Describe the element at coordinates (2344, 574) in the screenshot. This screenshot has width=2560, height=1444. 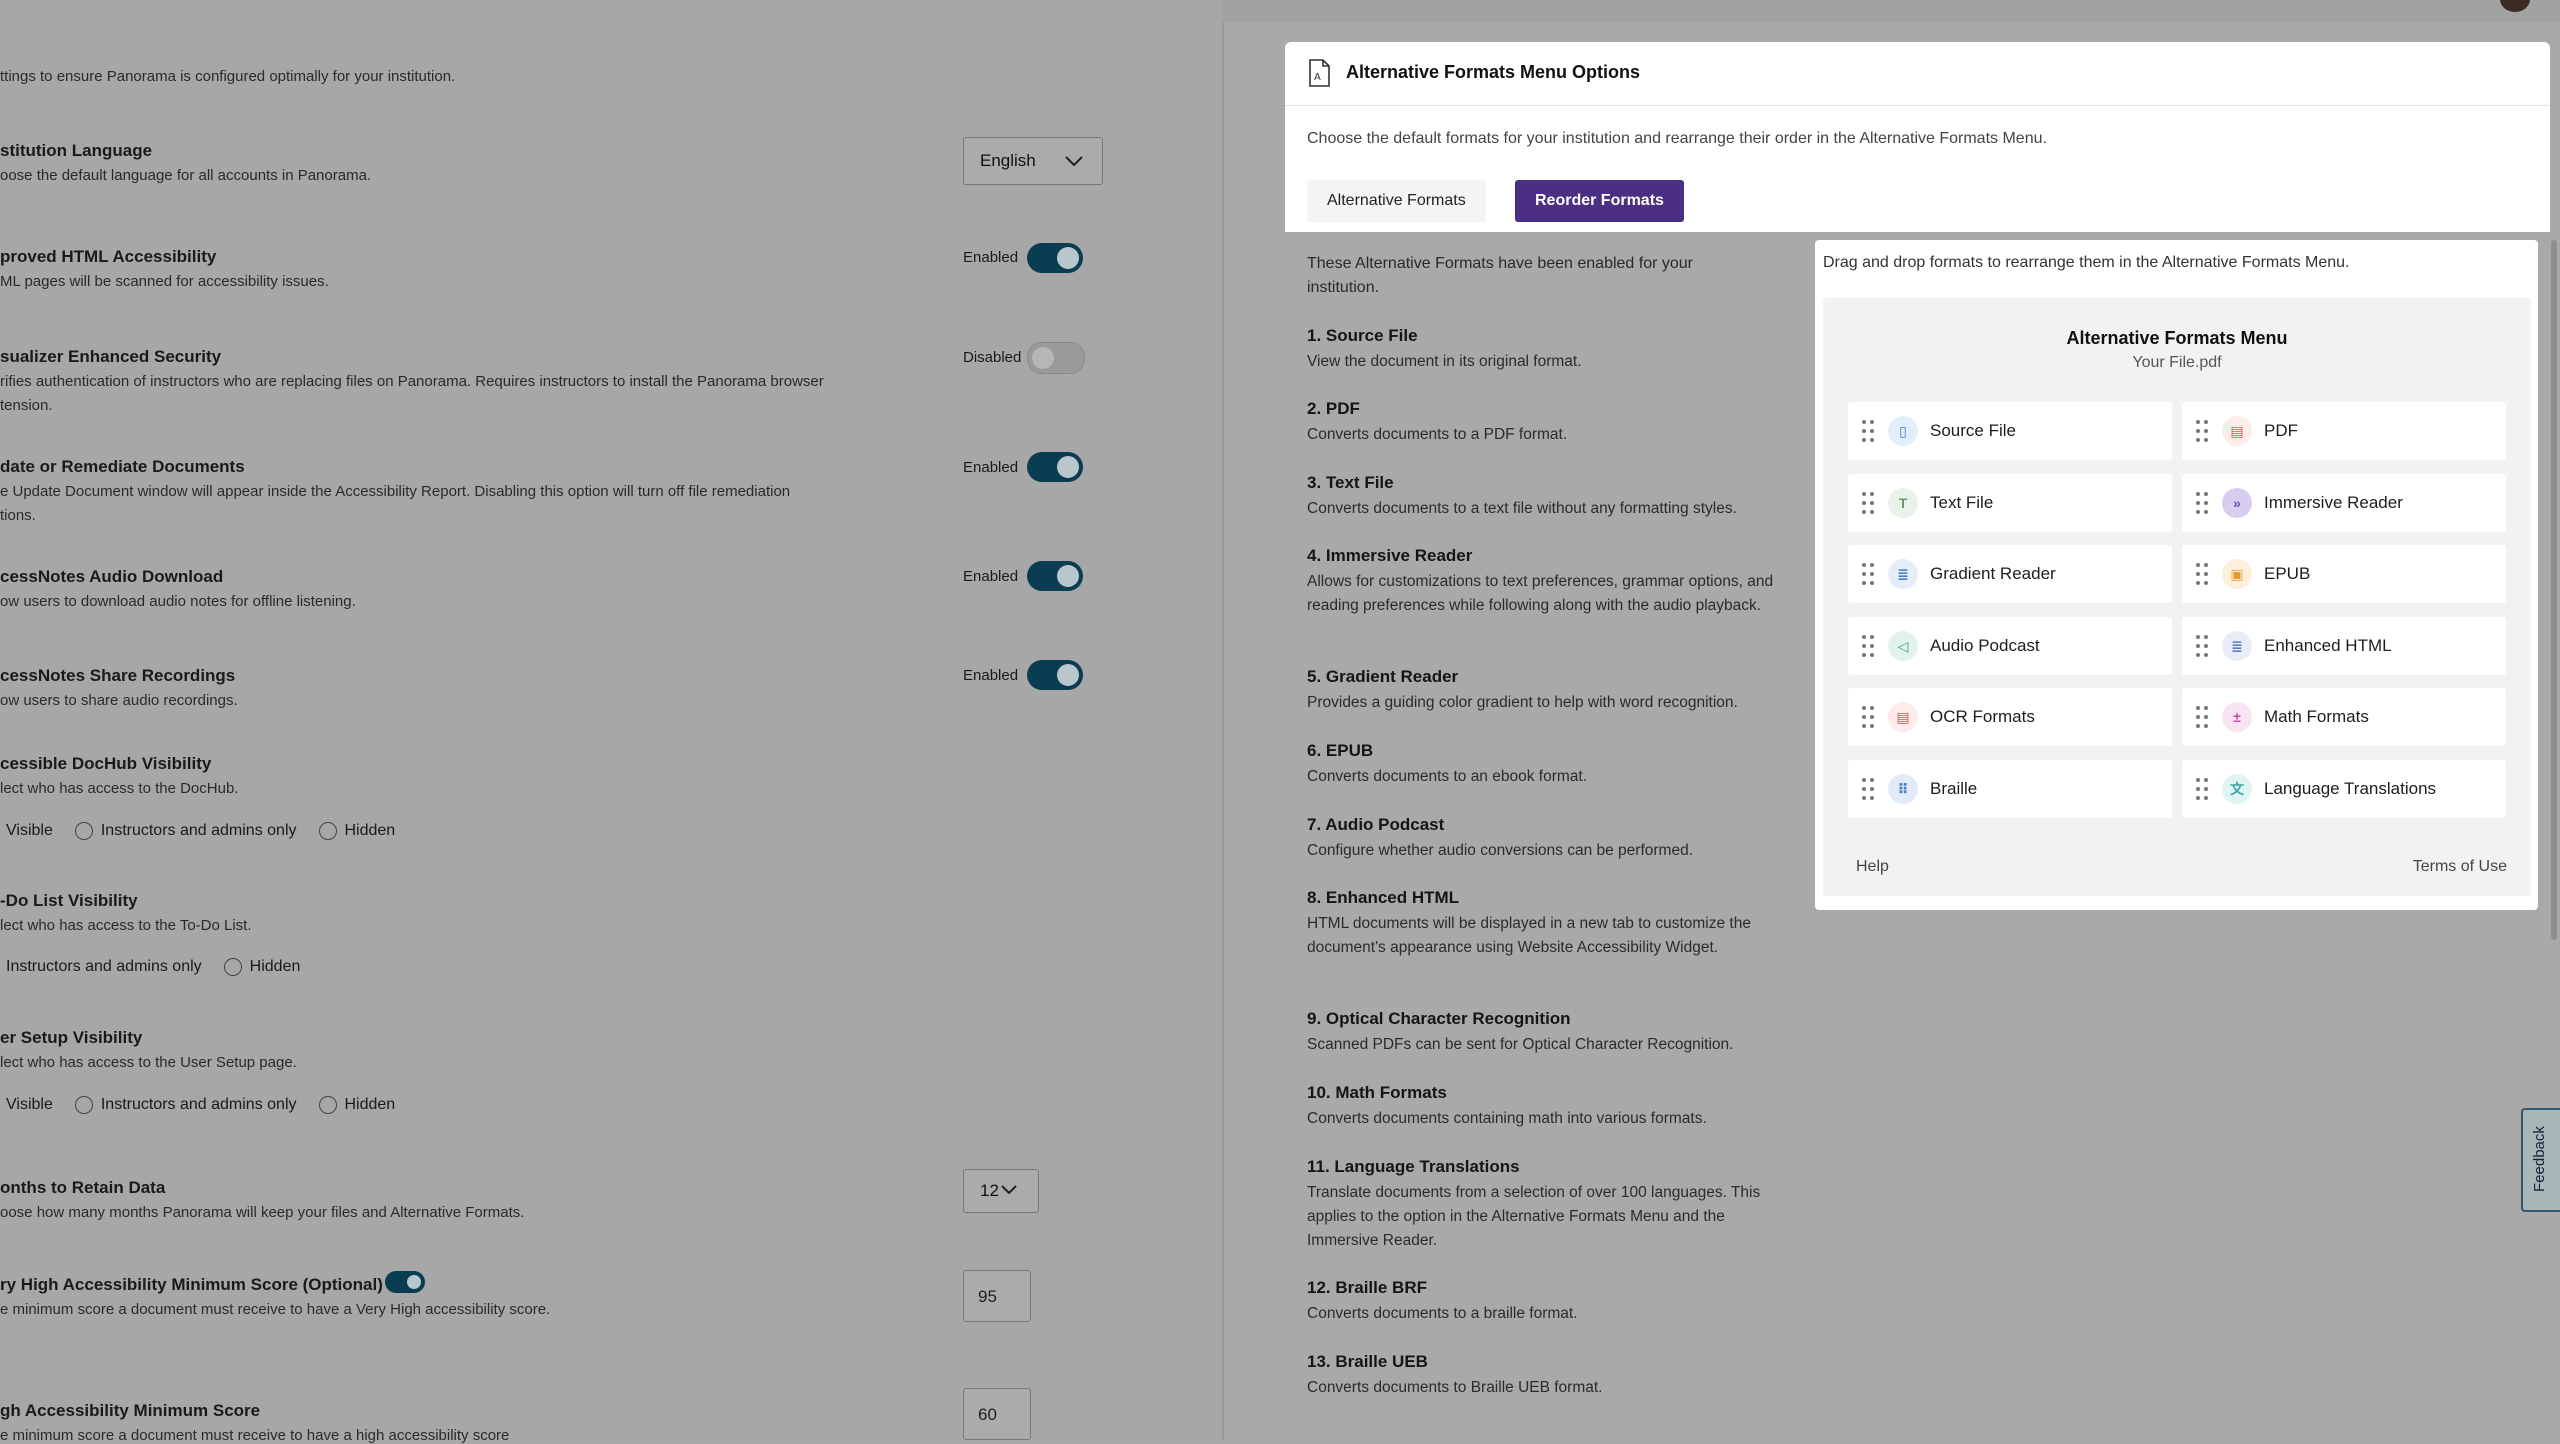
I see `format-card: ▣ EPUB` at that location.